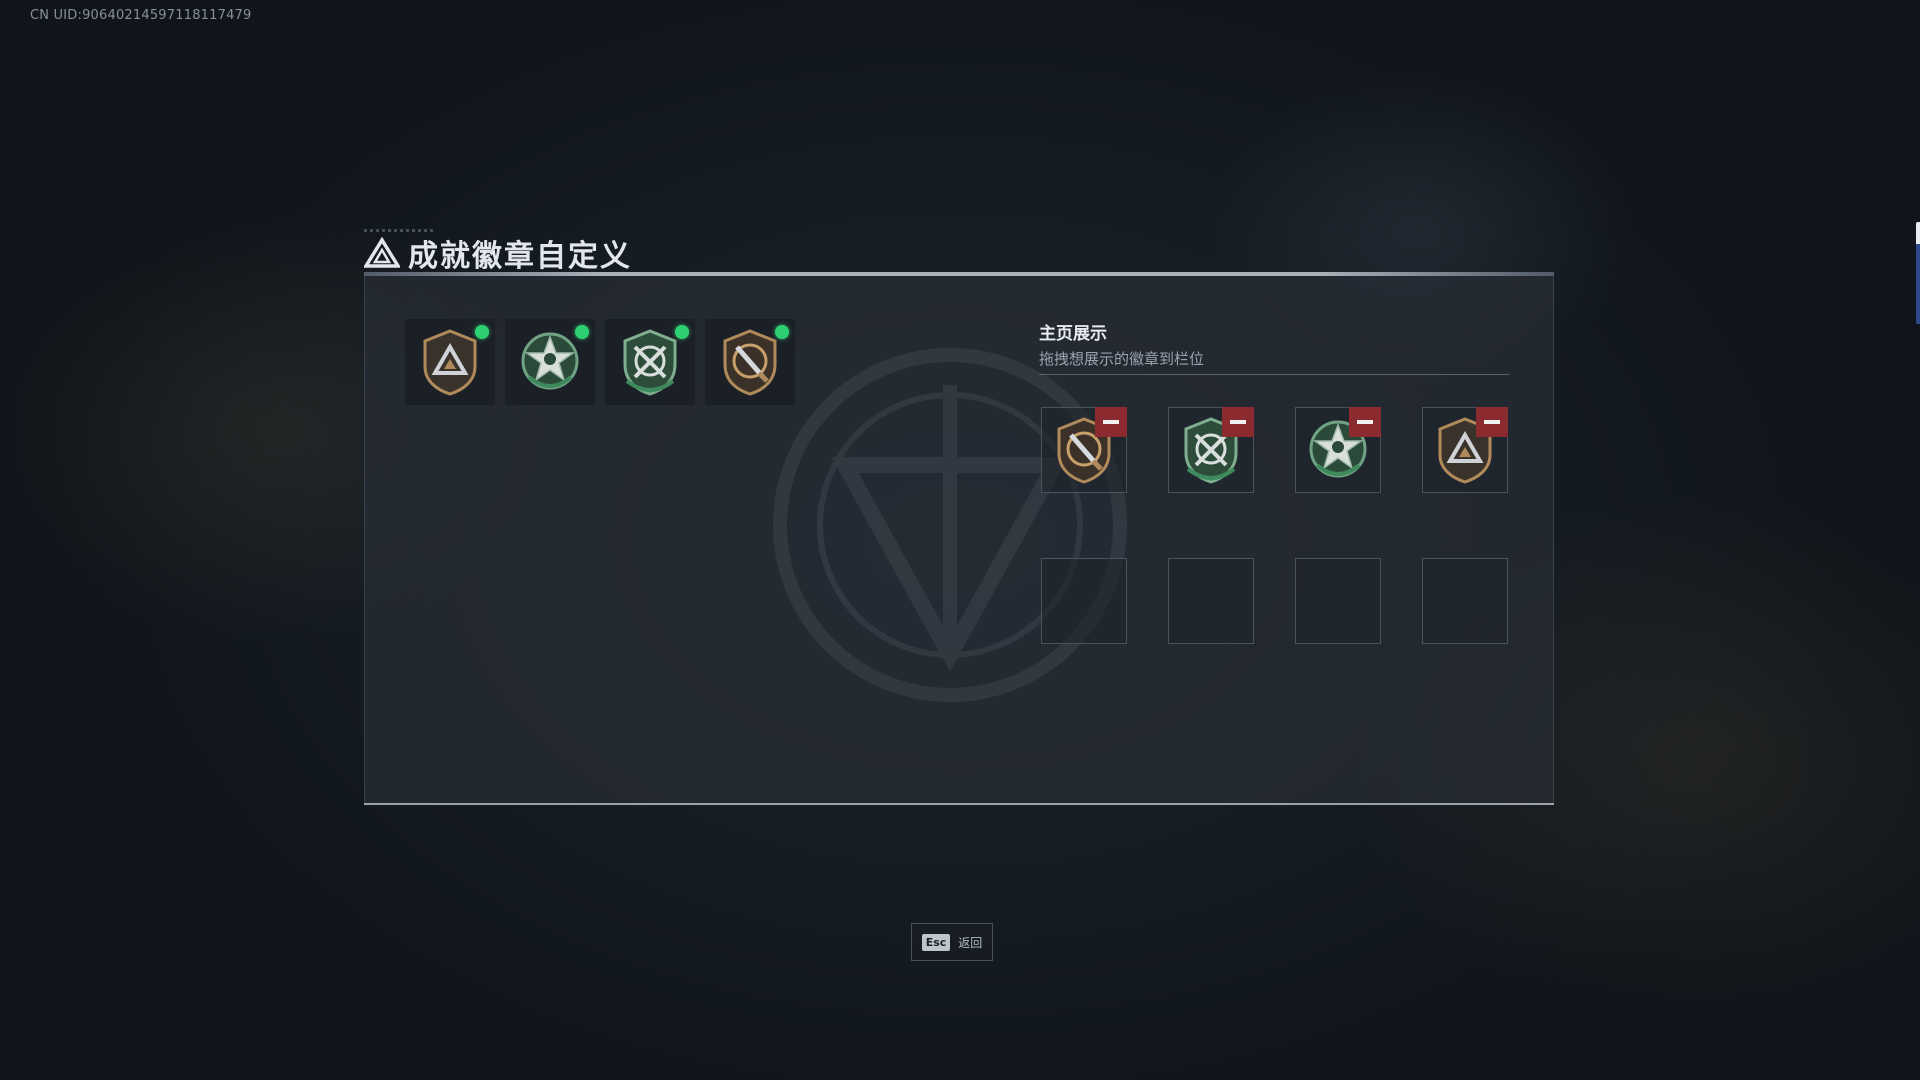 Image resolution: width=1920 pixels, height=1080 pixels. I want to click on display-title: 主页展示, so click(1073, 334).